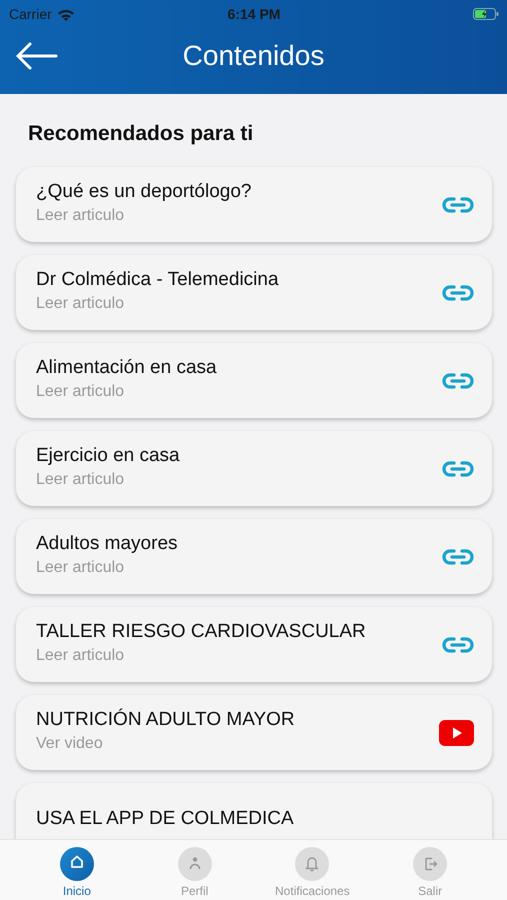 The image size is (507, 900). What do you see at coordinates (456, 733) in the screenshot?
I see `play-icon` at bounding box center [456, 733].